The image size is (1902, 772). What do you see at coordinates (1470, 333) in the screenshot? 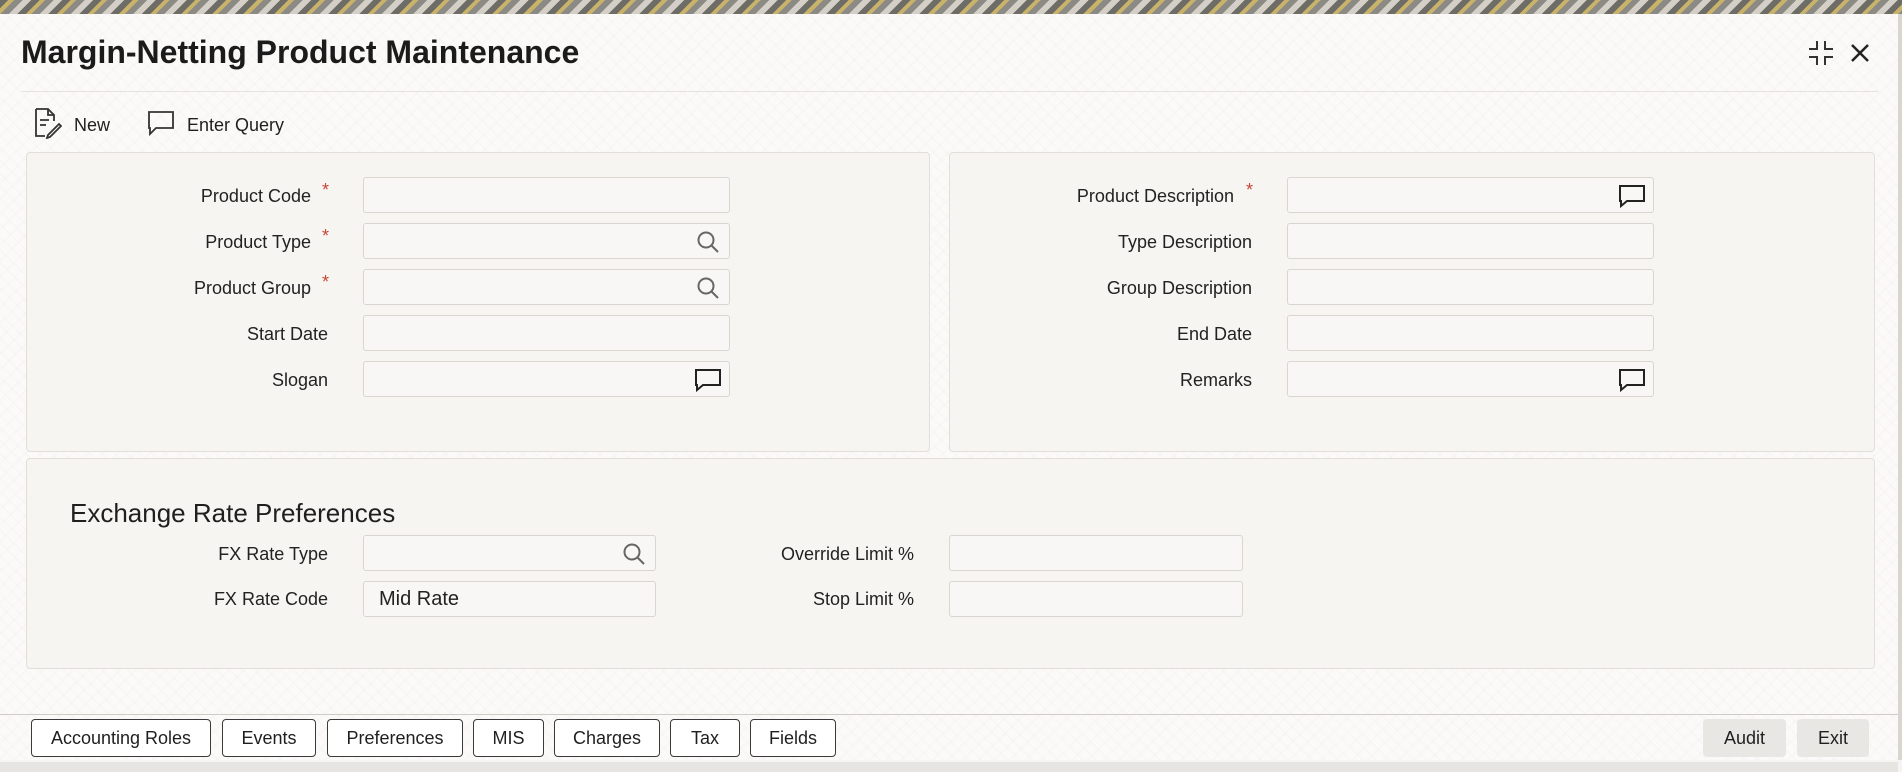
I see `end-date-input` at bounding box center [1470, 333].